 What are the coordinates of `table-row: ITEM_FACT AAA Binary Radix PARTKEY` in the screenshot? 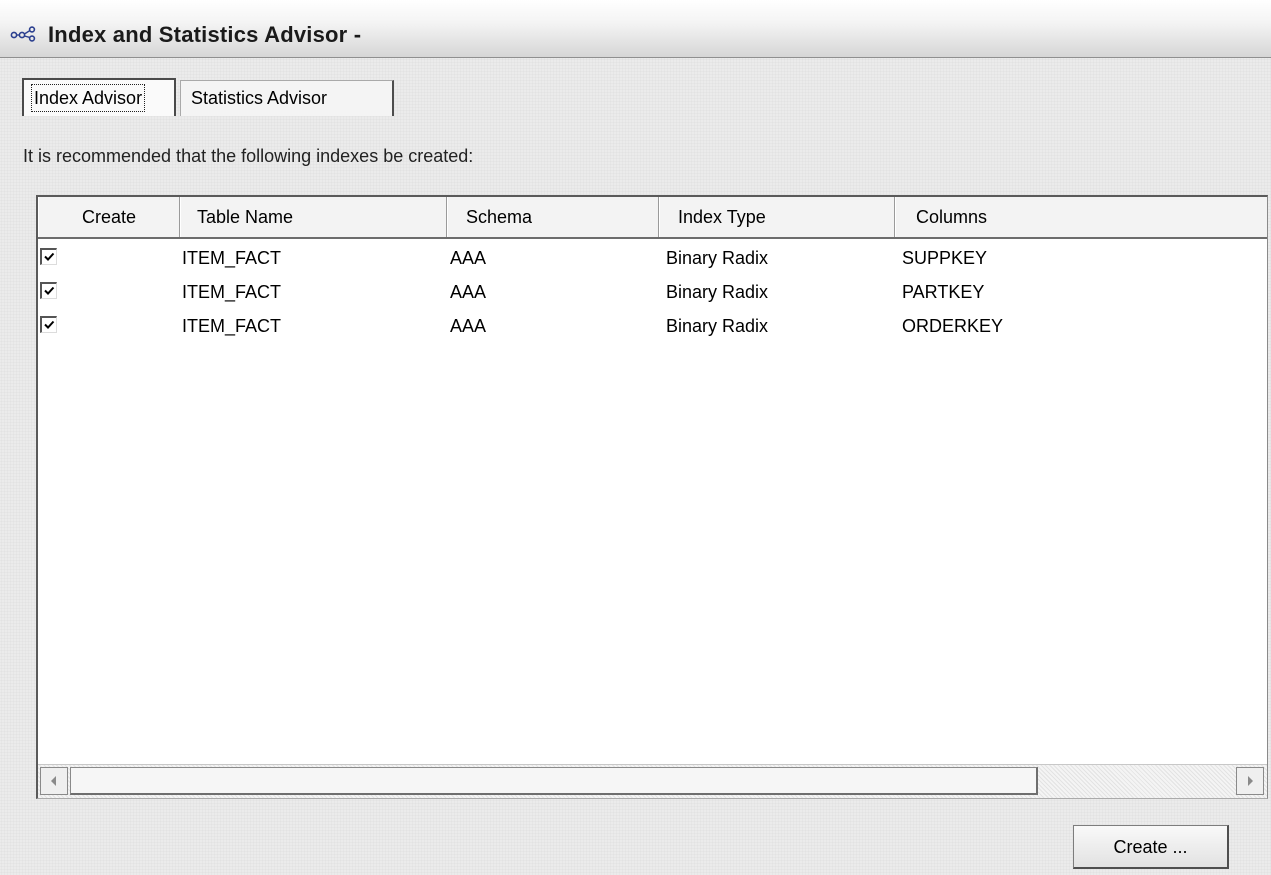 It's located at (652, 292).